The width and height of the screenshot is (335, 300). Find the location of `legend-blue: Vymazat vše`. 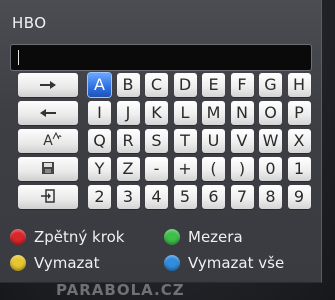

legend-blue: Vymazat vše is located at coordinates (224, 263).